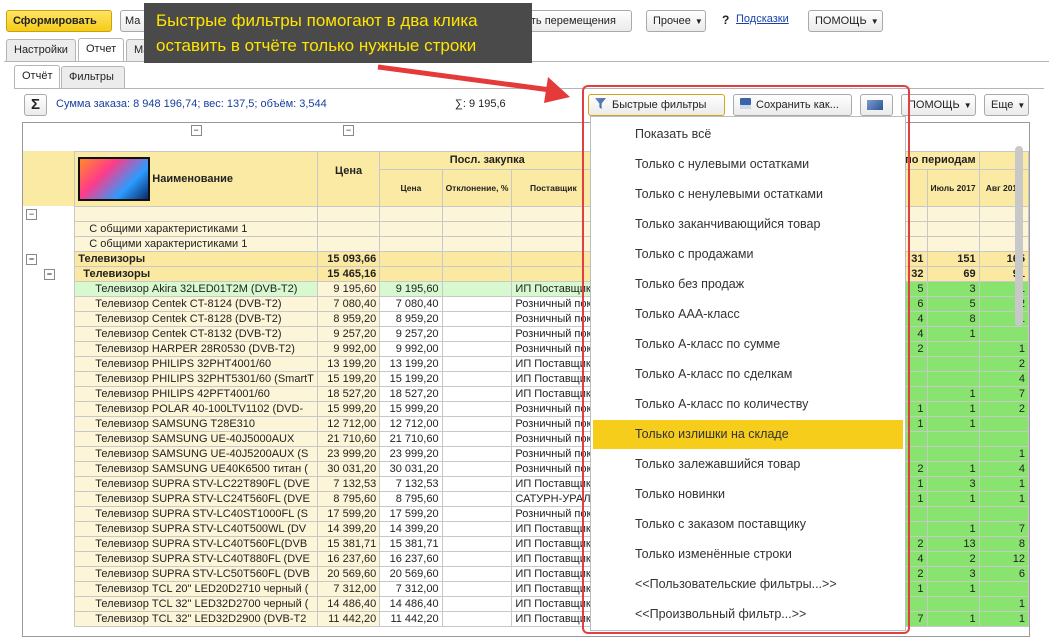  I want to click on item-price: 17 599,20, so click(348, 513).